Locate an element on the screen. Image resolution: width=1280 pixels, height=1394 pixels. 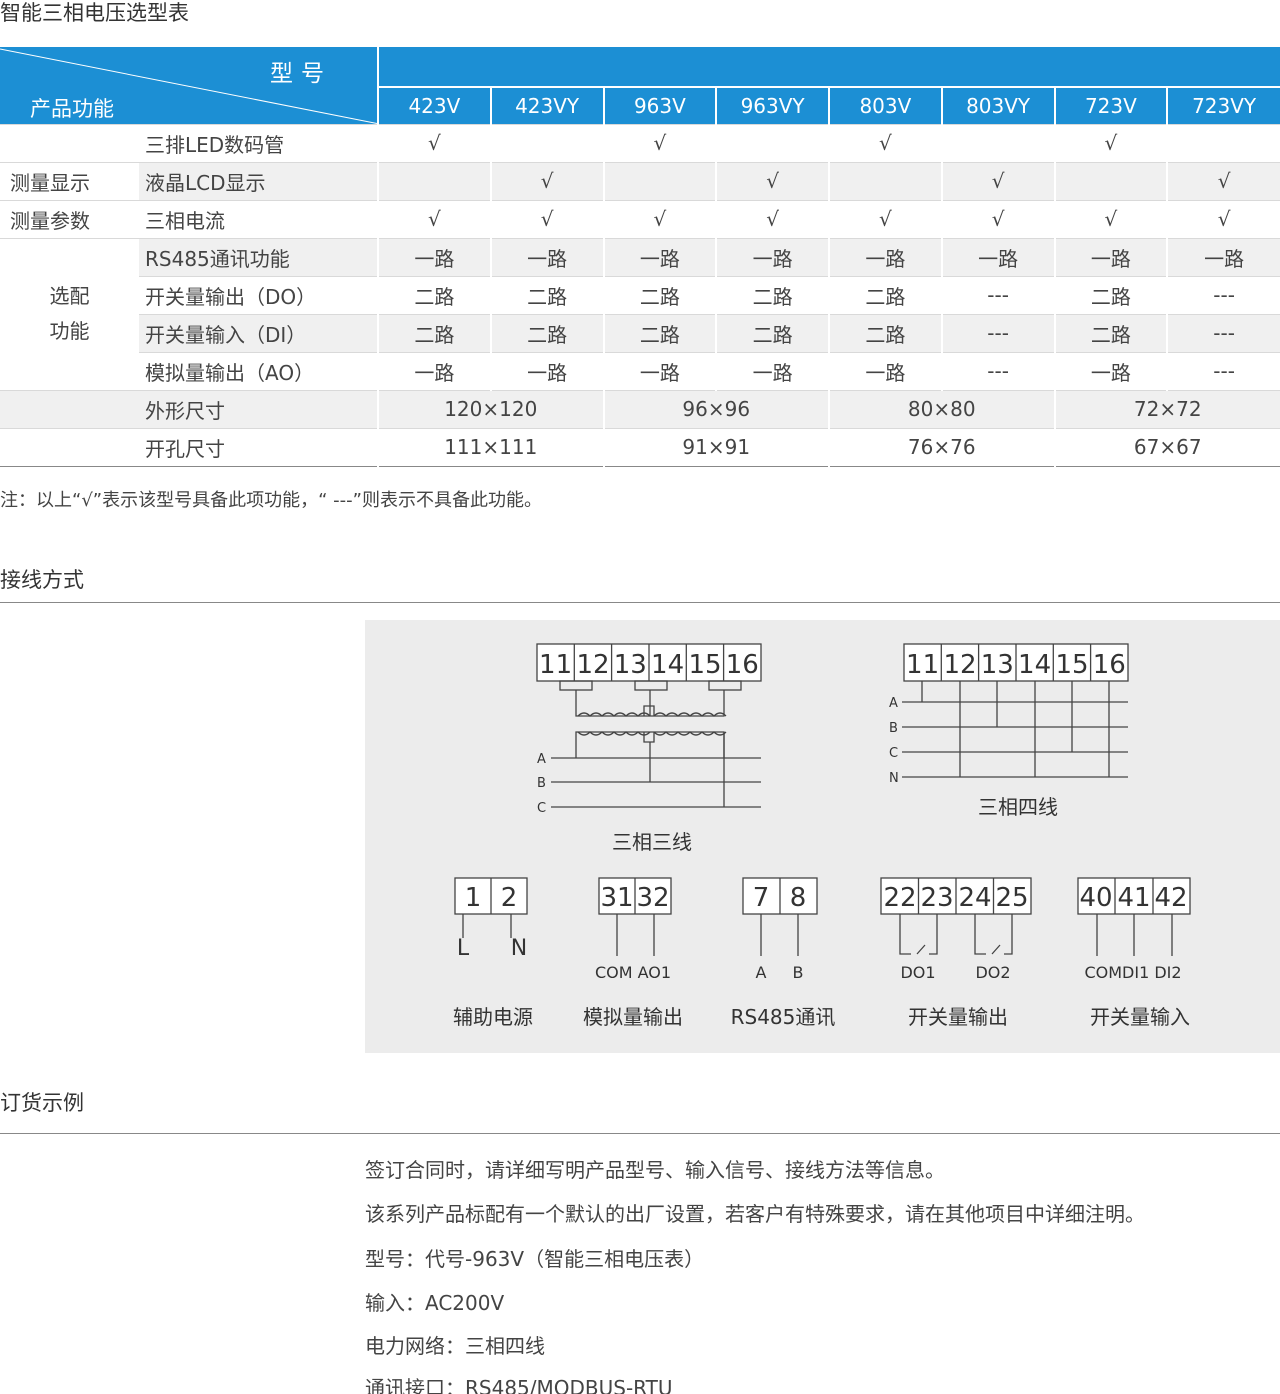
size-value: 80×80 is located at coordinates (941, 408).